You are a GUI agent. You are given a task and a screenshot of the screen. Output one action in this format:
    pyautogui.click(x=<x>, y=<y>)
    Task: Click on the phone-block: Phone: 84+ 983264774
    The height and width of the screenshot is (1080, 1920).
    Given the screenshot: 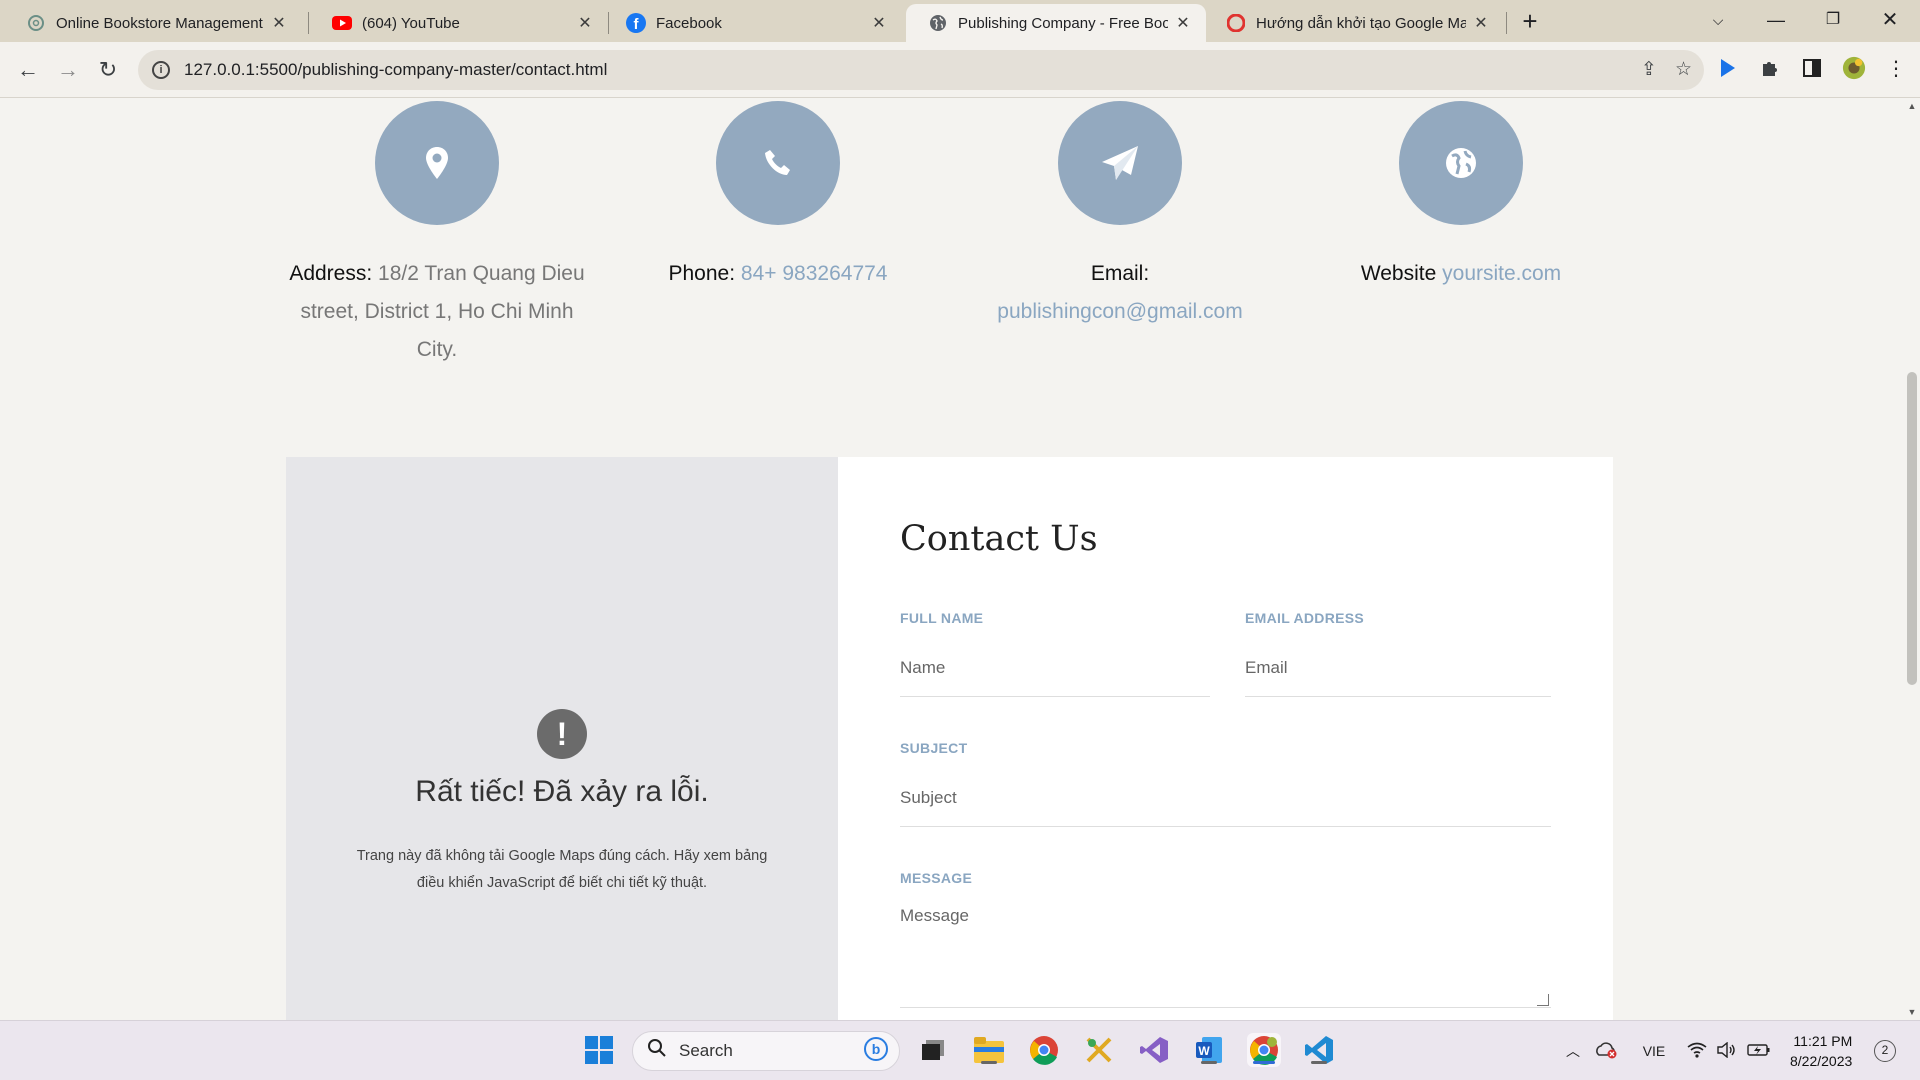 What is the action you would take?
    pyautogui.click(x=778, y=195)
    